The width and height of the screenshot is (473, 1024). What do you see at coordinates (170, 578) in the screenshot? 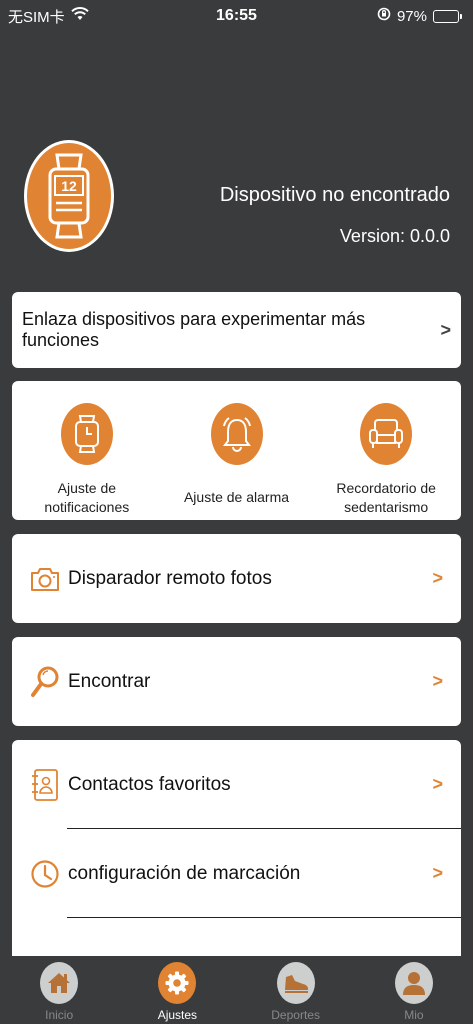
I see `remote-camera-label: Disparador remoto fotos` at bounding box center [170, 578].